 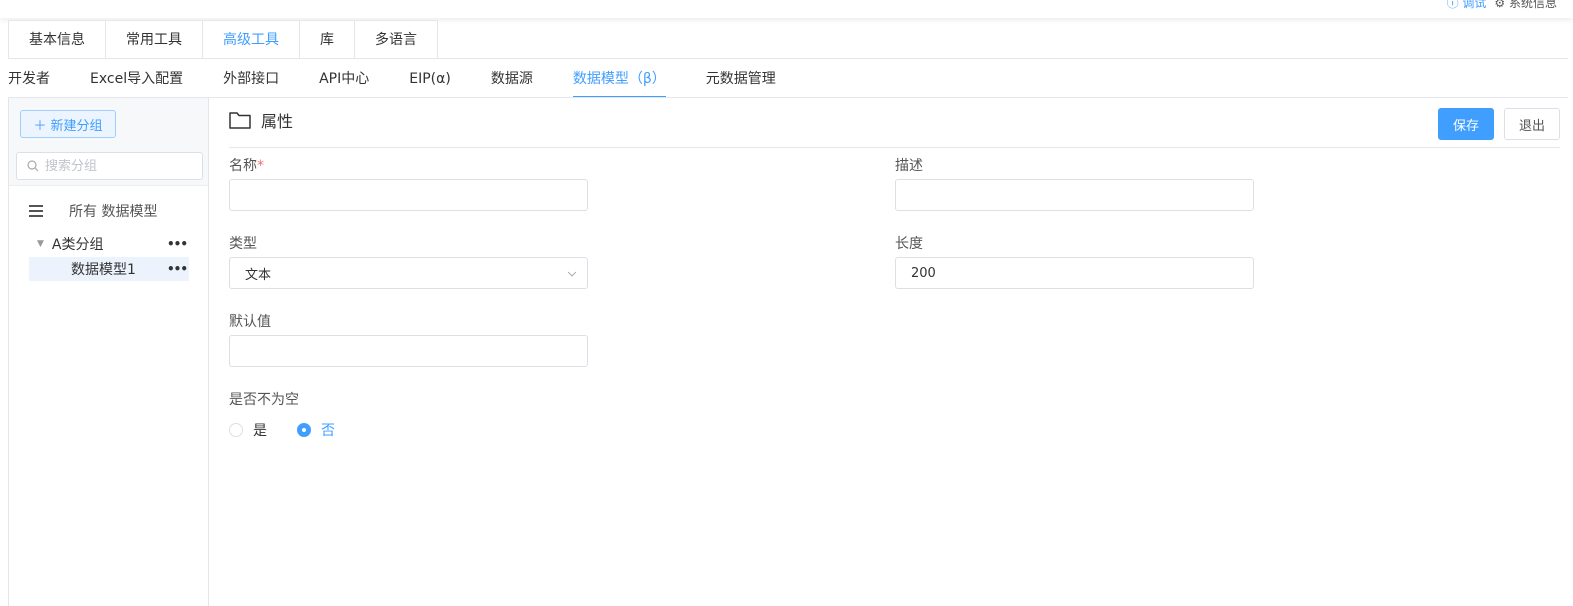 What do you see at coordinates (430, 79) in the screenshot?
I see `tab-eip: EIP(α)` at bounding box center [430, 79].